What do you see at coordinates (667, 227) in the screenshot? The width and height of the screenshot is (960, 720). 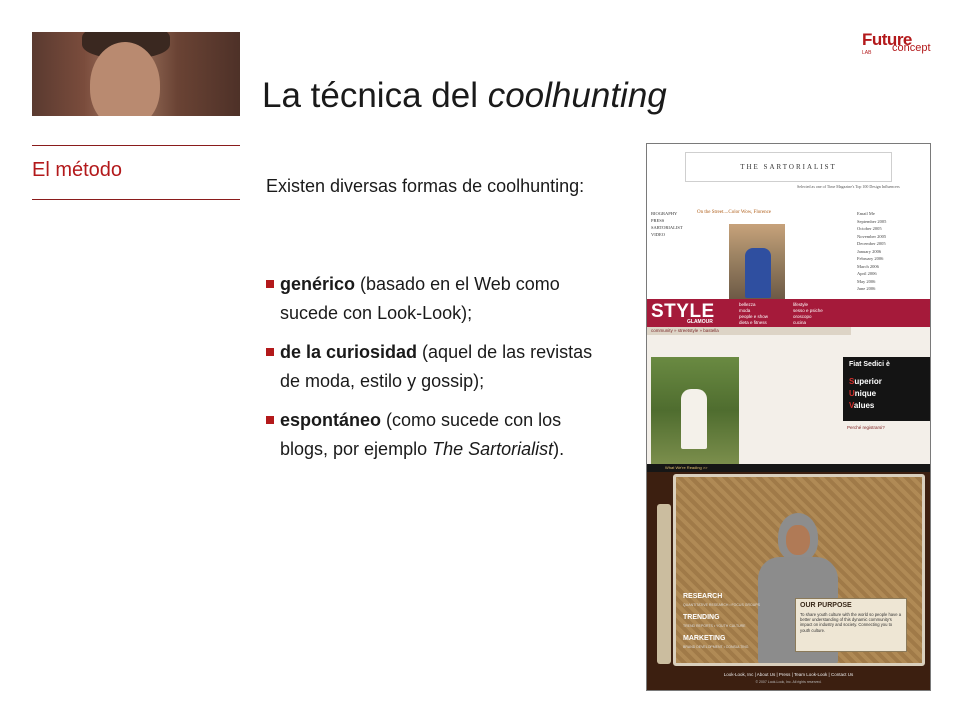 I see `sartorialist-nav-item: SARTORIALIST` at bounding box center [667, 227].